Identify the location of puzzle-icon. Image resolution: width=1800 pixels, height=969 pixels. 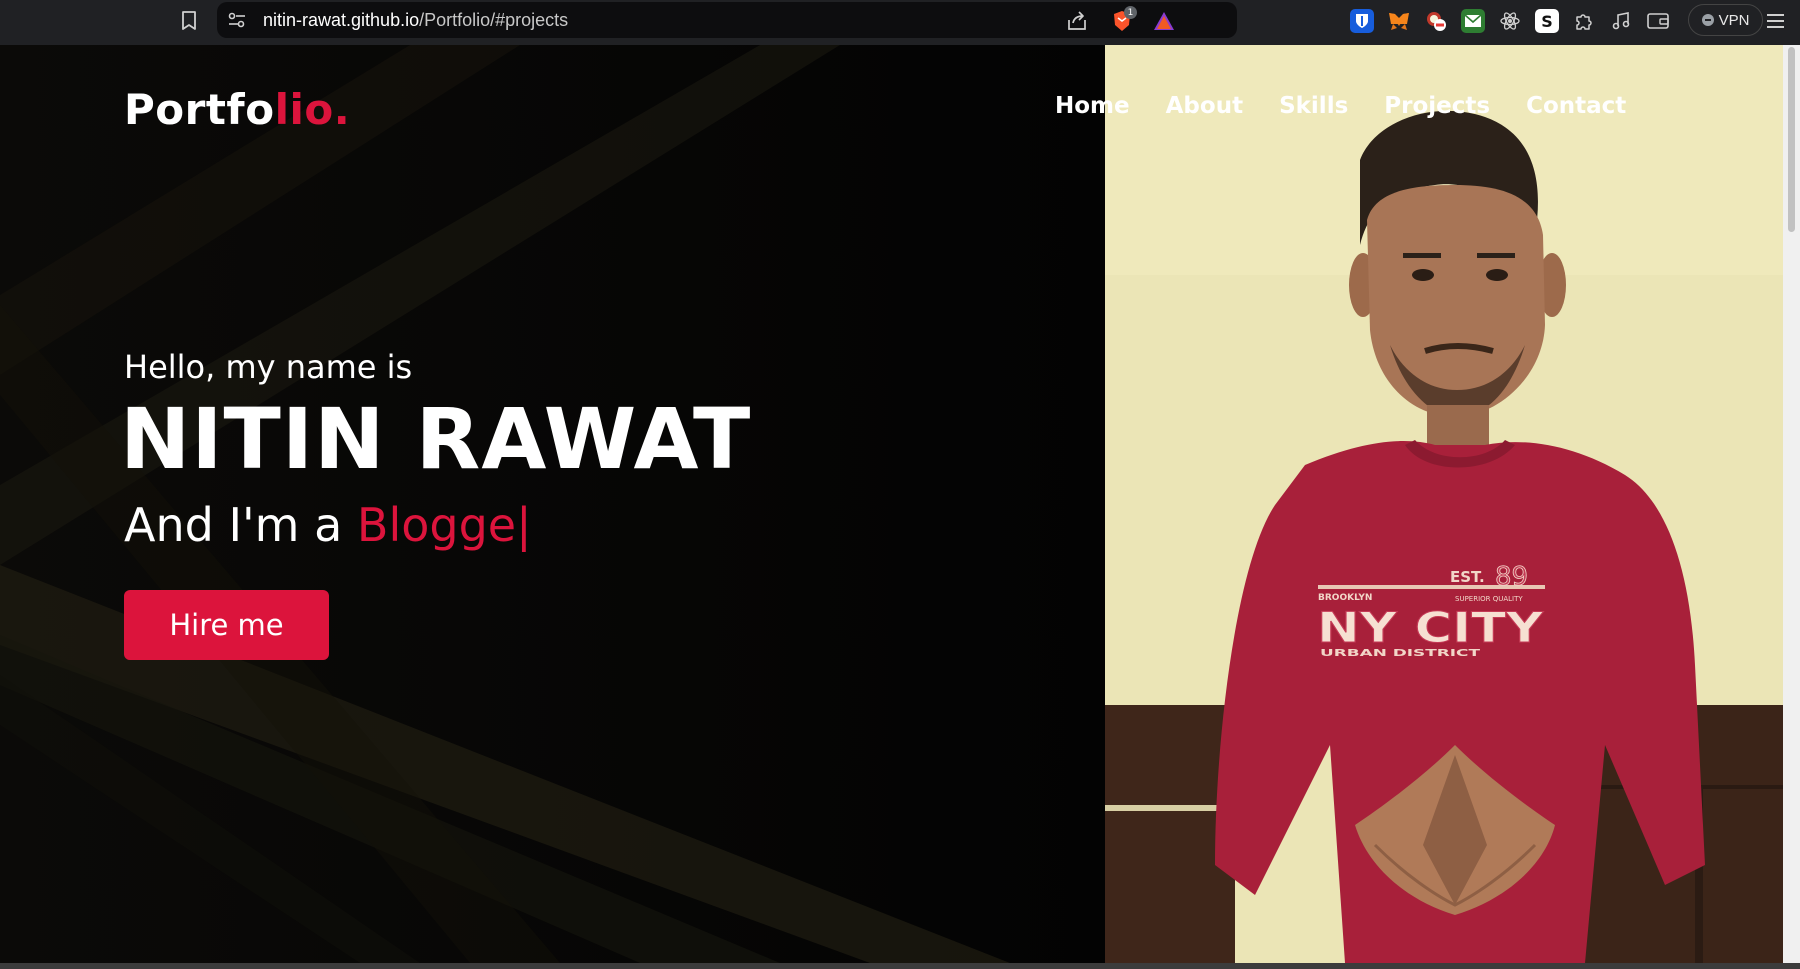
(1584, 21).